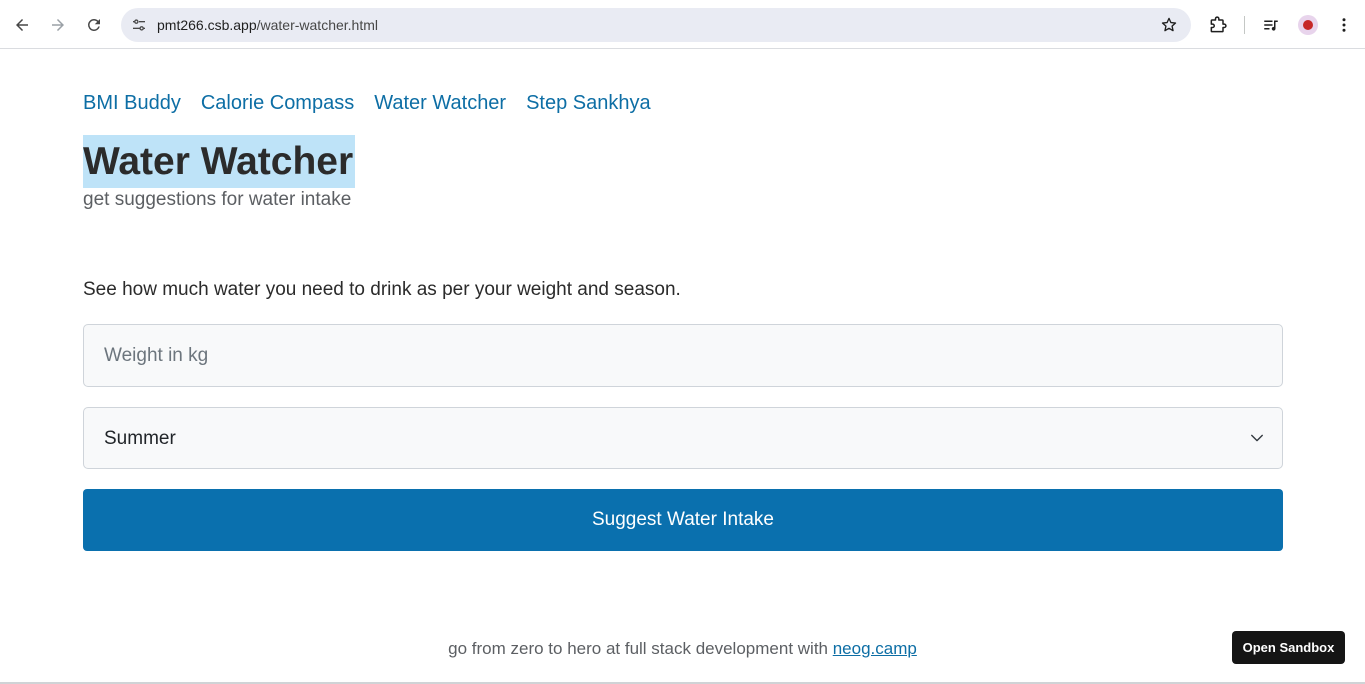 This screenshot has height=684, width=1365. I want to click on suggest-water-intake-button: Suggest Water Intake, so click(683, 520).